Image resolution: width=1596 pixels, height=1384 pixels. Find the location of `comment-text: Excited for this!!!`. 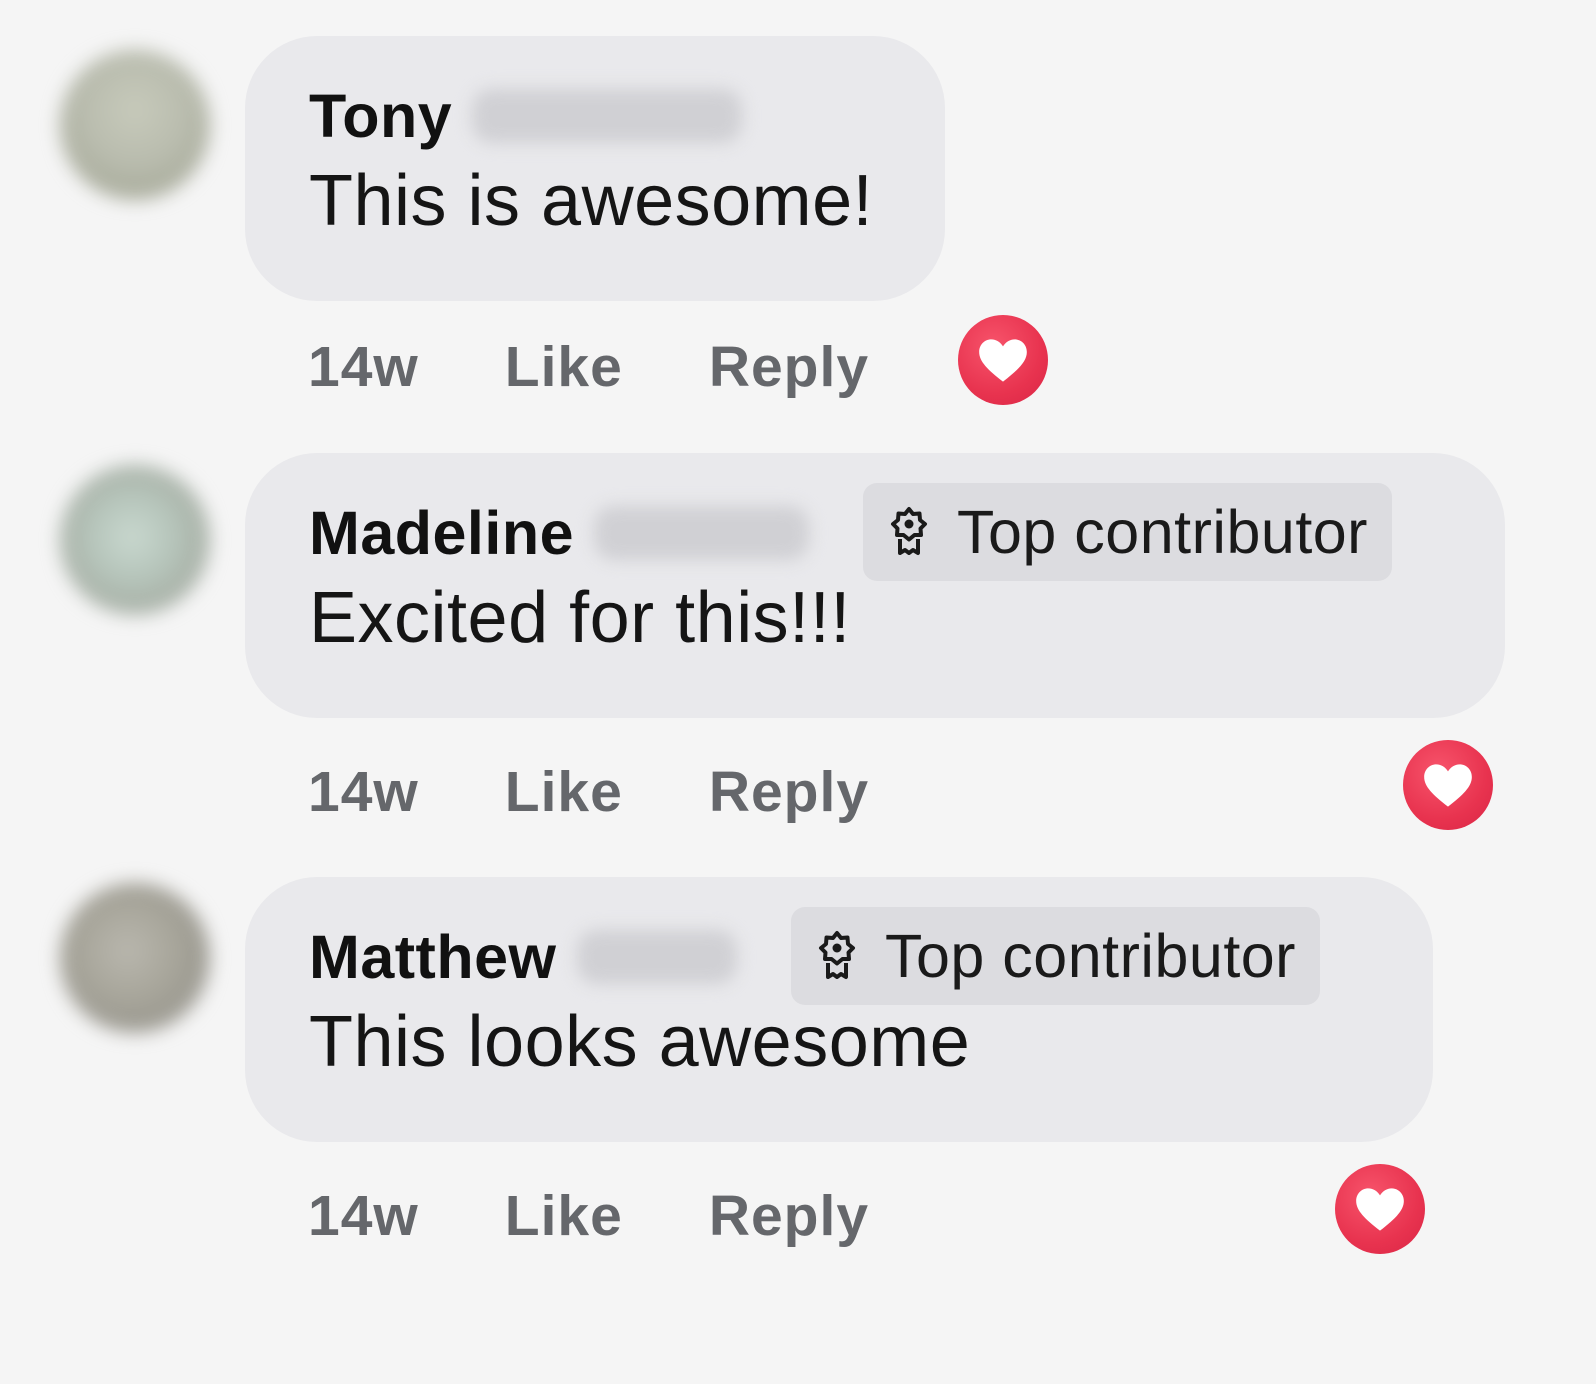

comment-text: Excited for this!!! is located at coordinates (580, 618).